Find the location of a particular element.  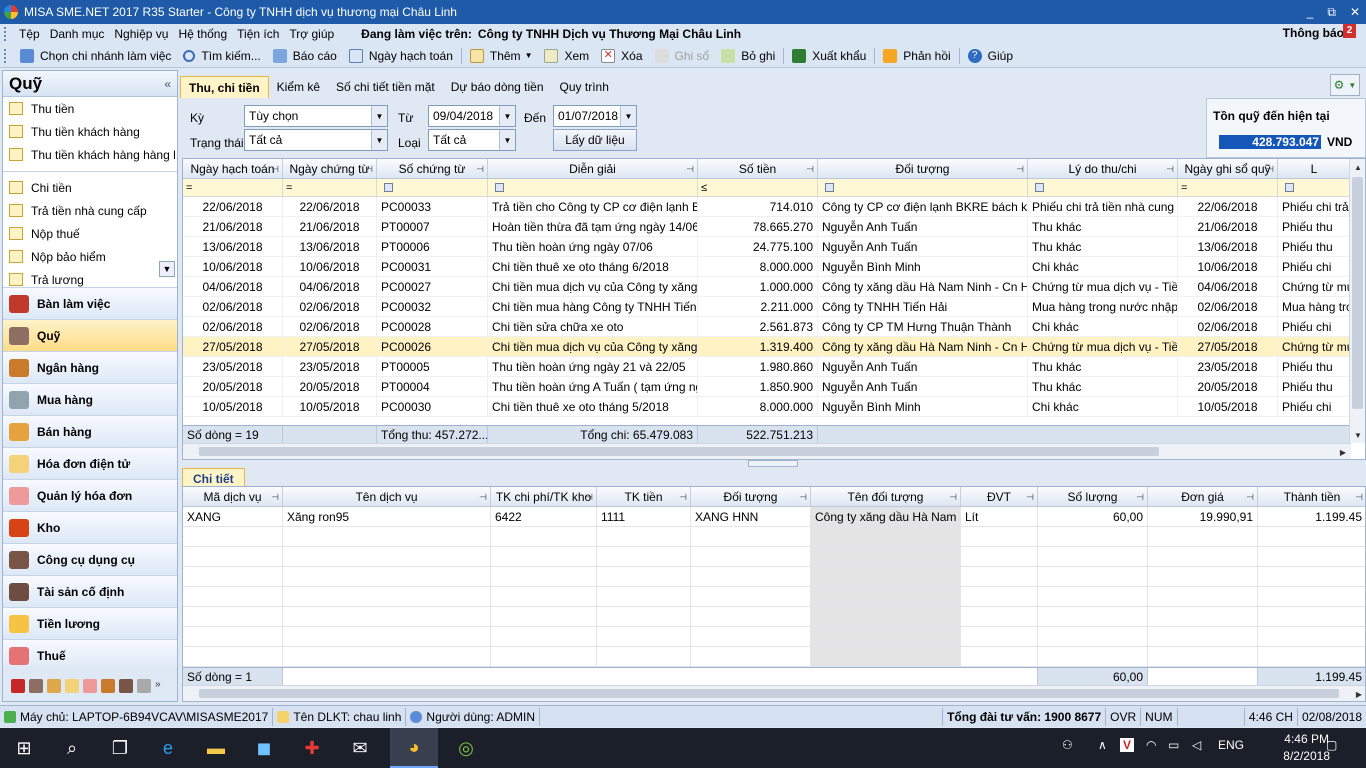

period-select: Tùy chọn ▼ is located at coordinates (316, 116).